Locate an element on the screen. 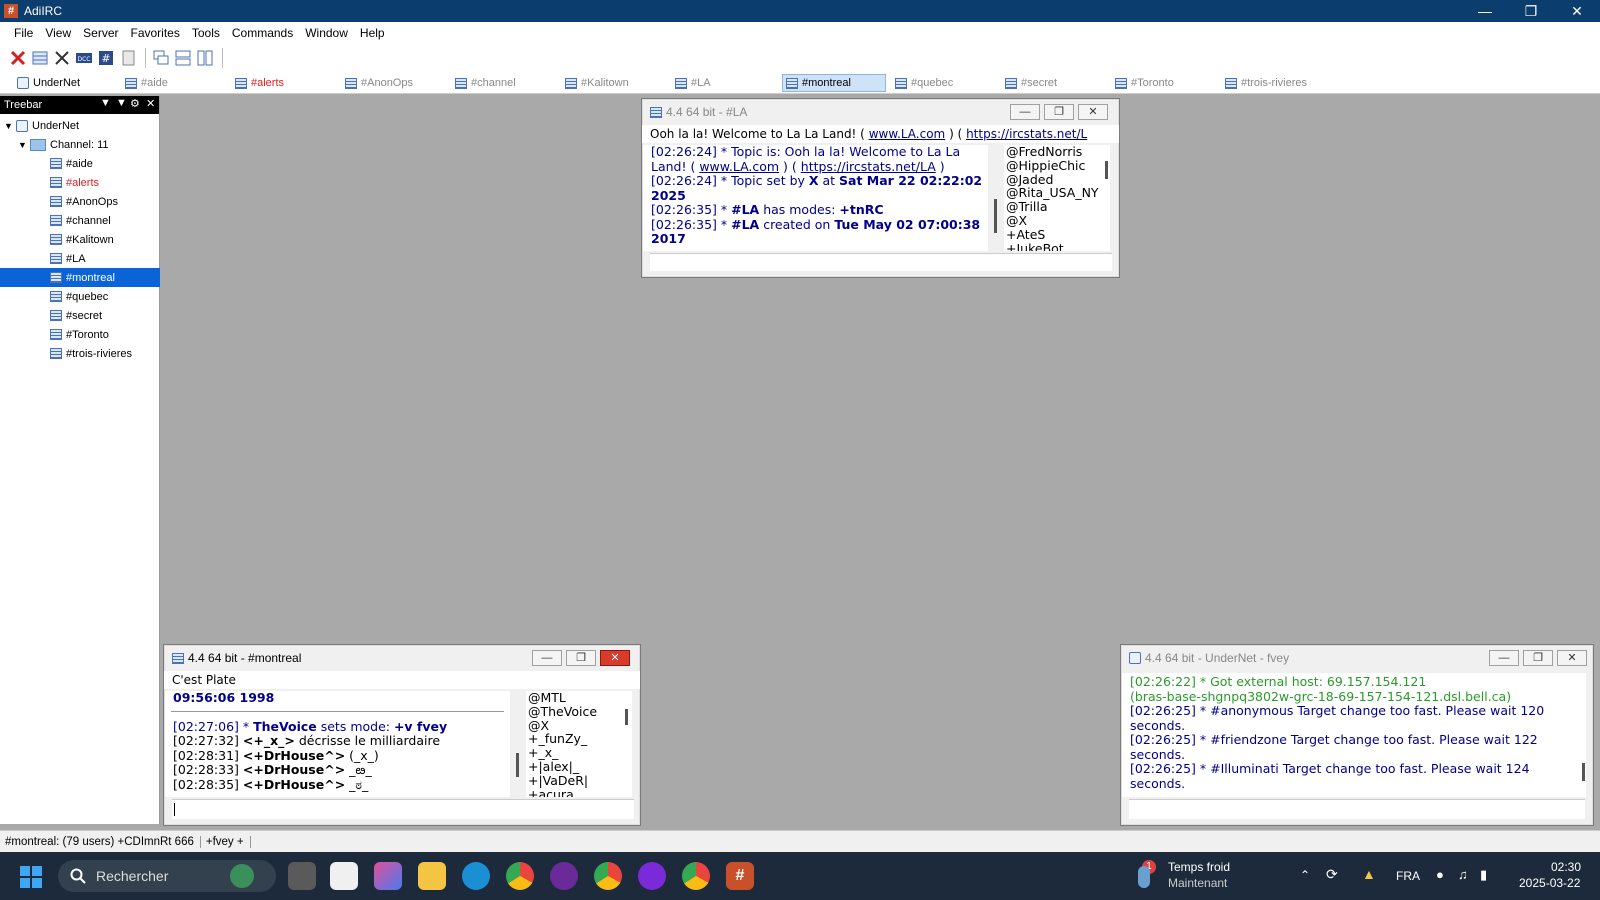 The height and width of the screenshot is (900, 1600). menu-favorites: Favorites is located at coordinates (154, 33).